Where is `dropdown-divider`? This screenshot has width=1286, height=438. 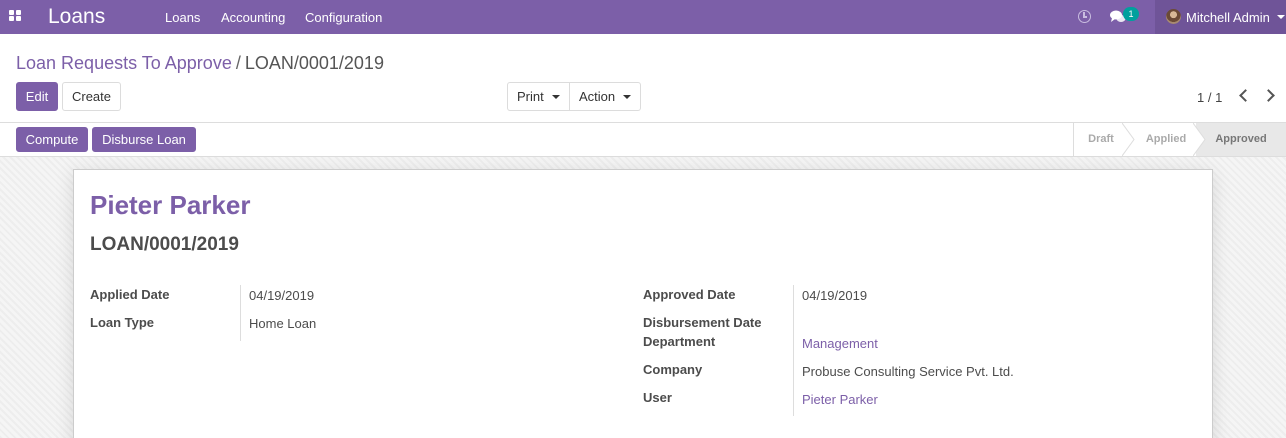 dropdown-divider is located at coordinates (569, 96).